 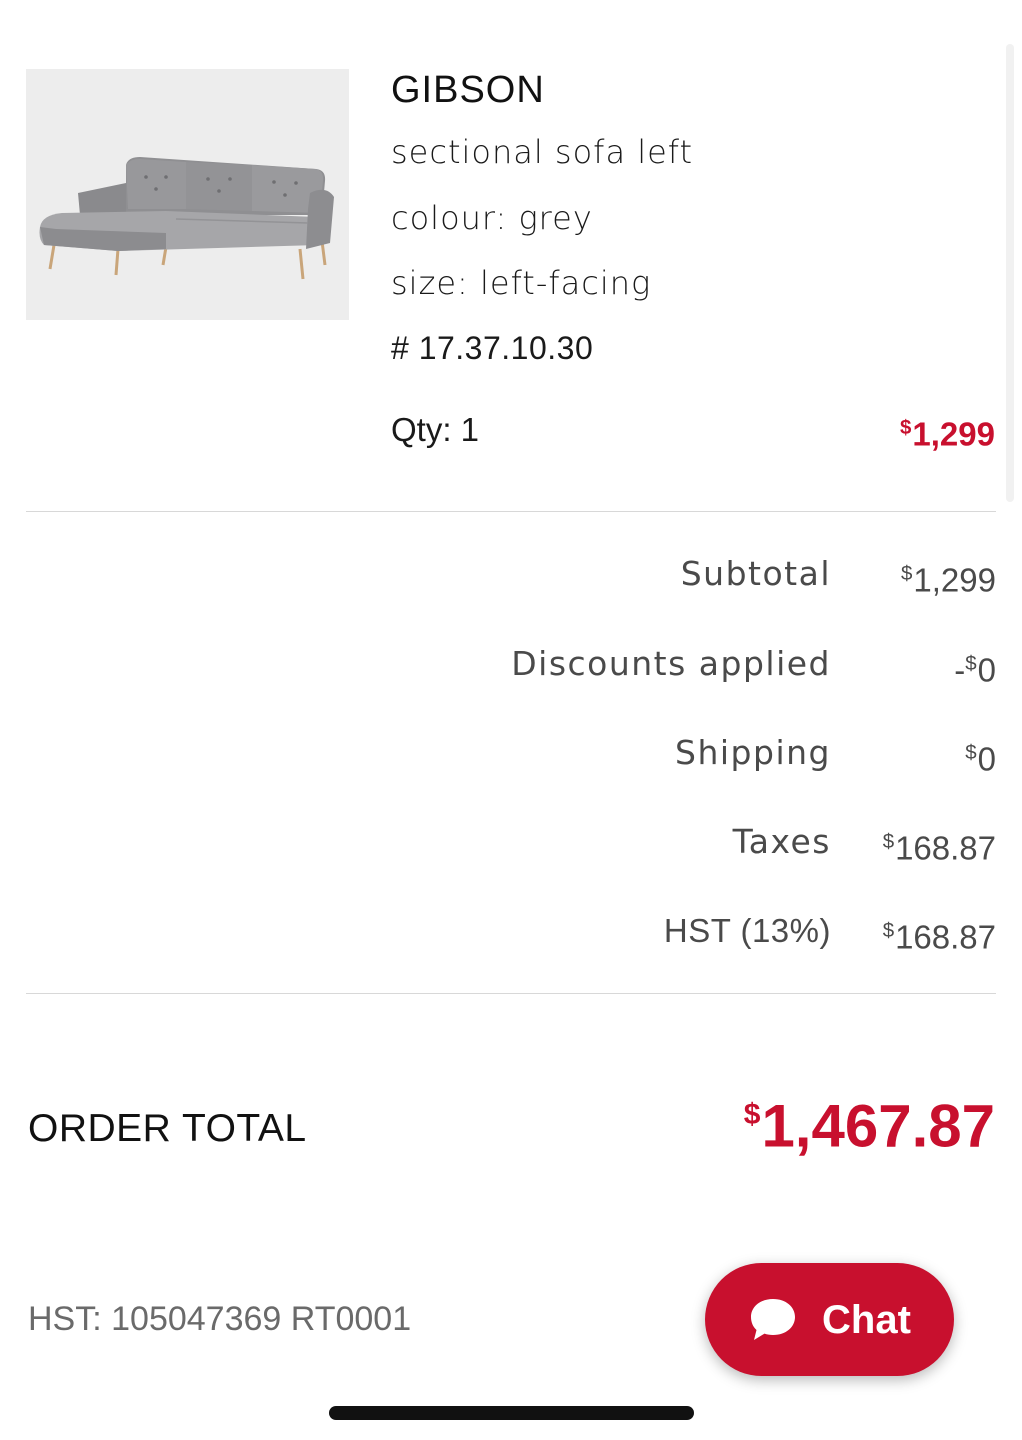 What do you see at coordinates (986, 759) in the screenshot?
I see `shipping-amount: 0` at bounding box center [986, 759].